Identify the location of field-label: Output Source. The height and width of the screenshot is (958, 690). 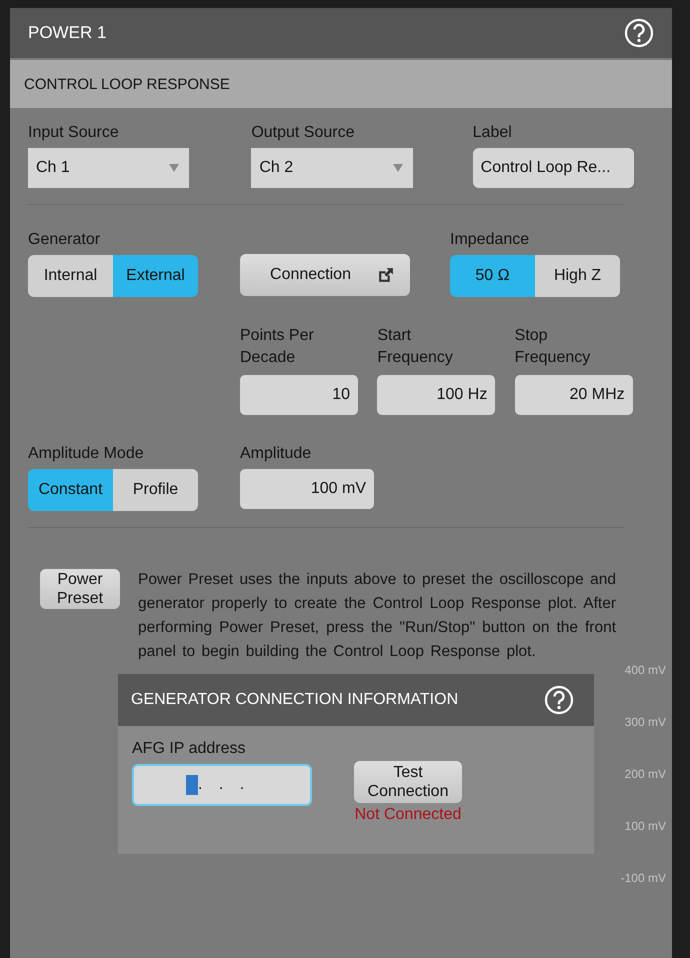
(303, 133).